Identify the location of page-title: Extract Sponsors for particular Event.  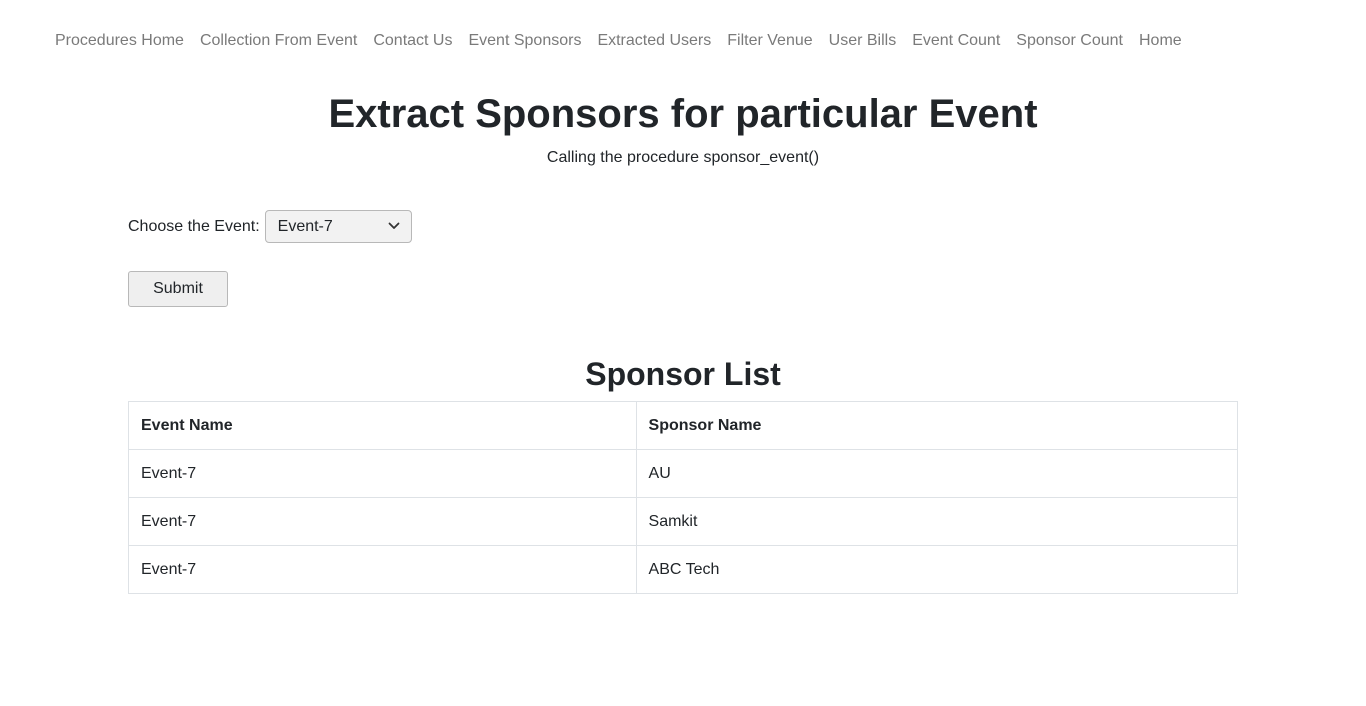
(683, 114).